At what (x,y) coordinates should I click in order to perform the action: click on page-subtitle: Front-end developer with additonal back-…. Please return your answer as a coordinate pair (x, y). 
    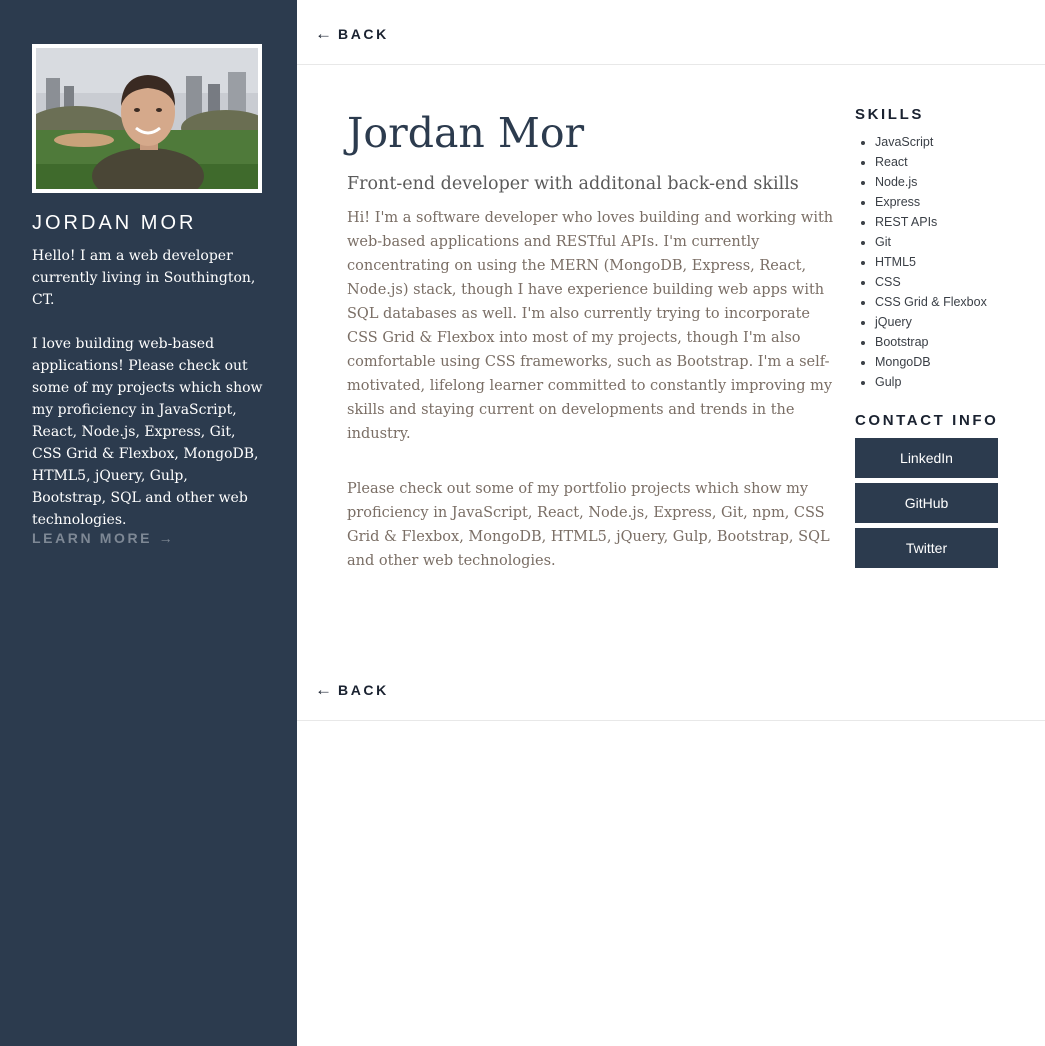
    Looking at the image, I should click on (573, 184).